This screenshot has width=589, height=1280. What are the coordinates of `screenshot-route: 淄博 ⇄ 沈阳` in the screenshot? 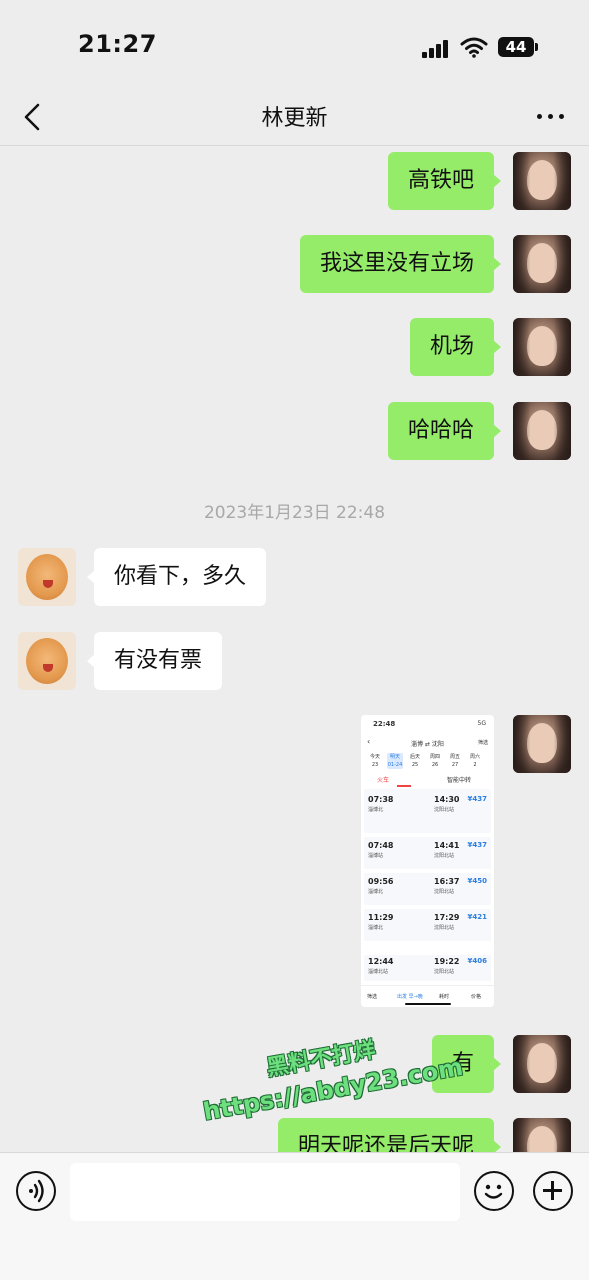 It's located at (427, 743).